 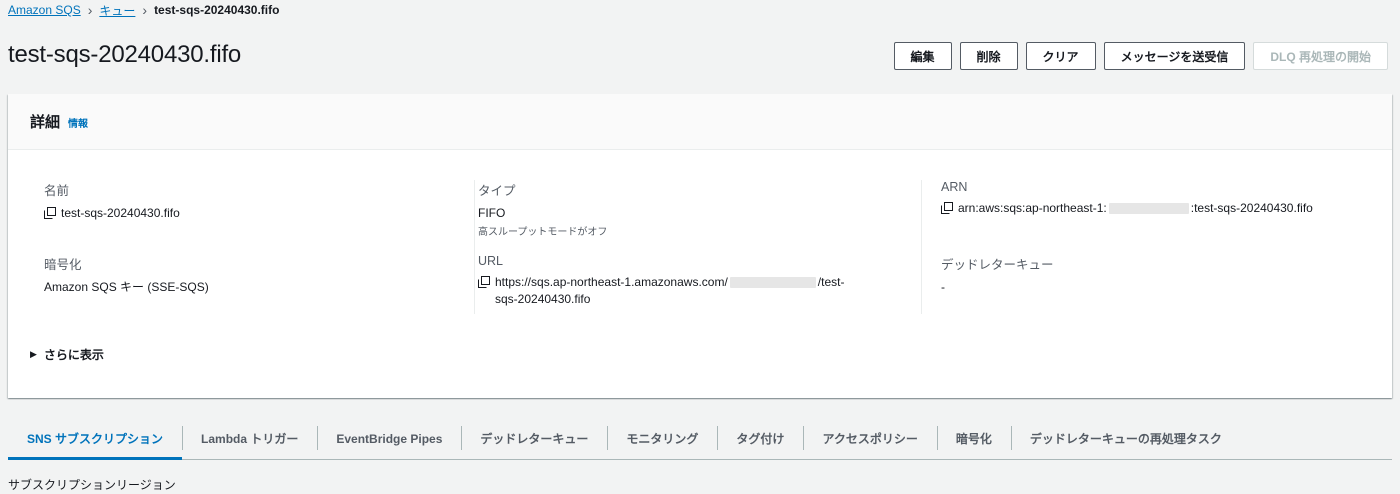 I want to click on tab-monitoring: モニタリング, so click(x=662, y=438).